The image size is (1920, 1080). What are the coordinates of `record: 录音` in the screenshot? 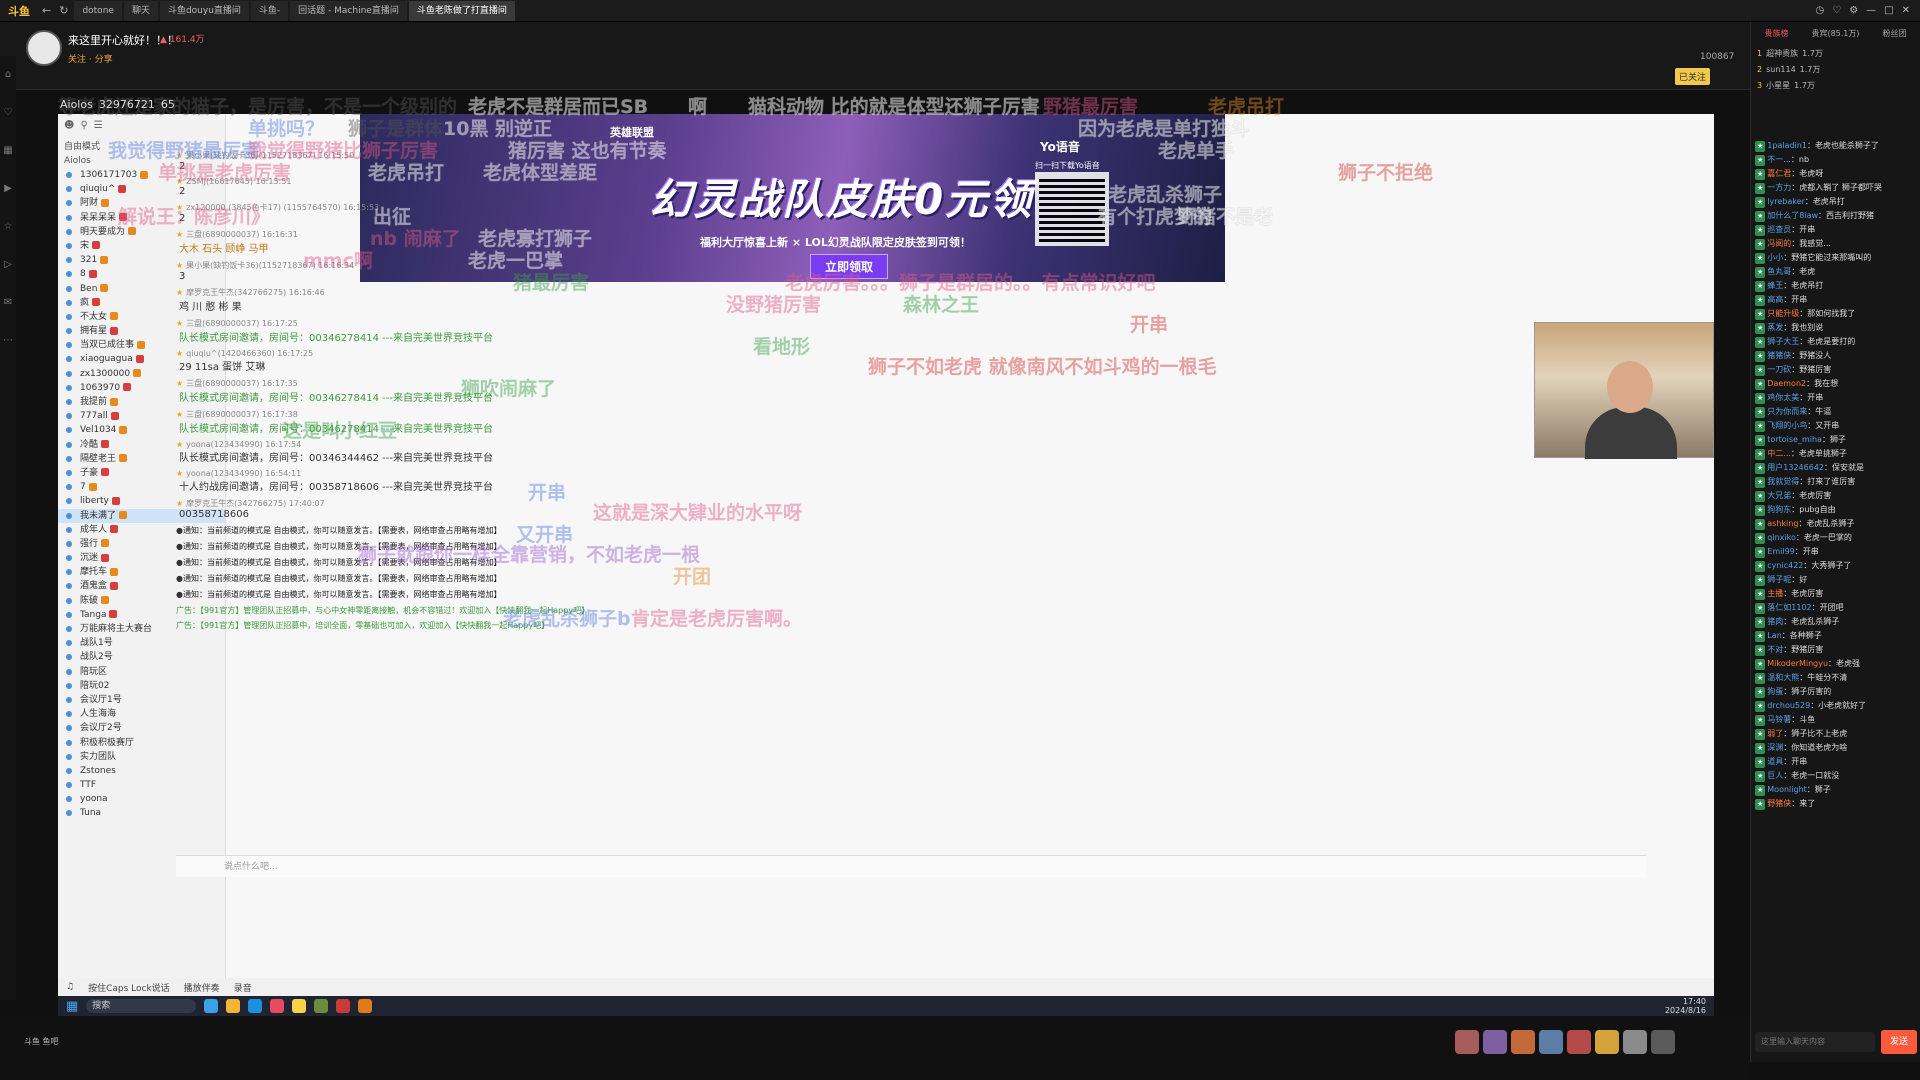 It's located at (243, 987).